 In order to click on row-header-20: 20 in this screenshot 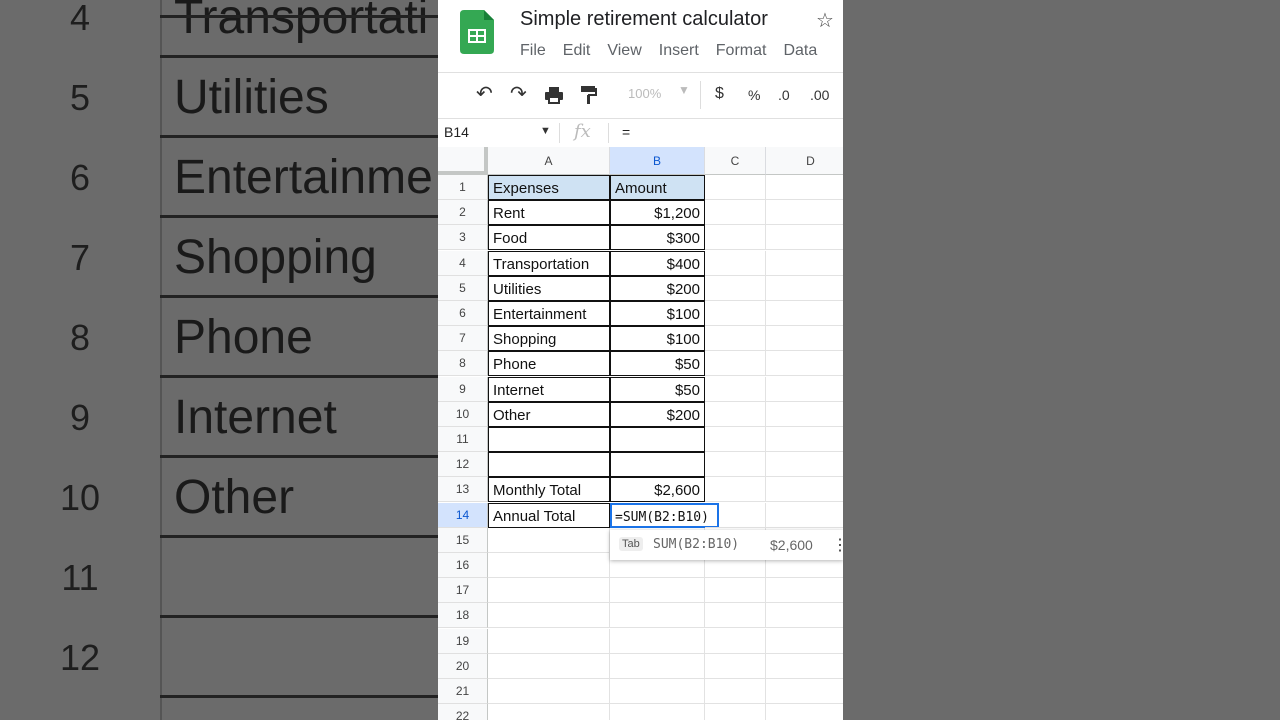, I will do `click(463, 666)`.